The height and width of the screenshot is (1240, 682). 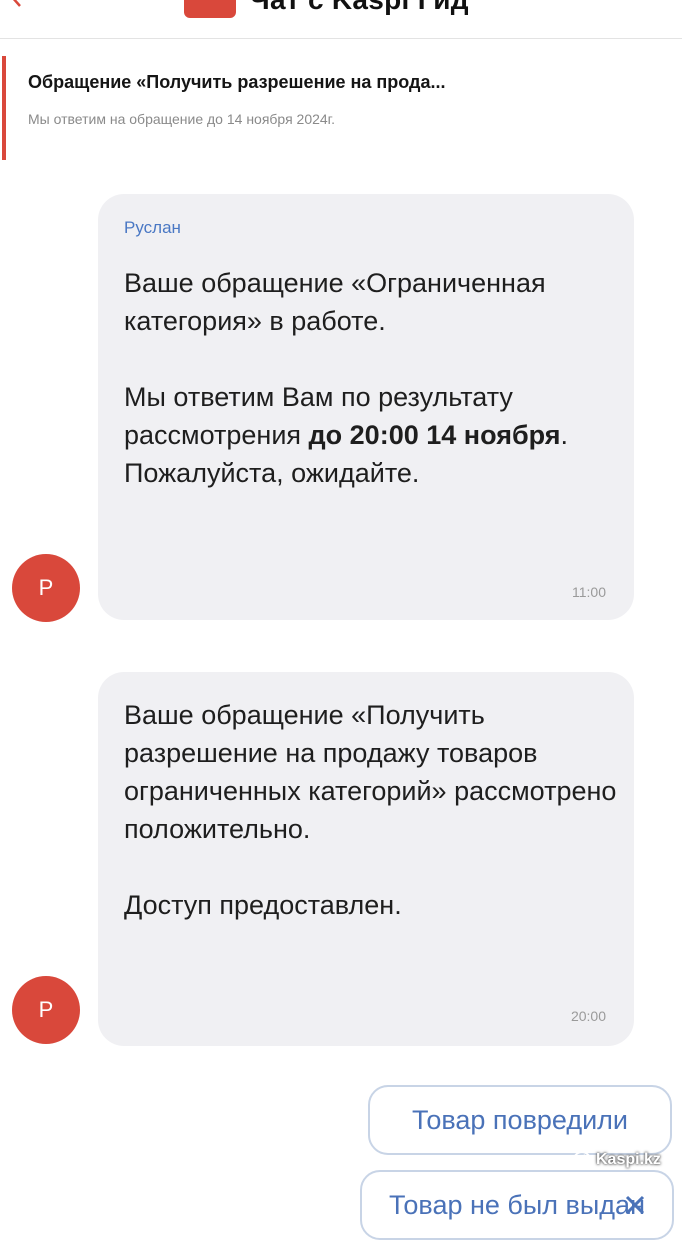 I want to click on quick-reply-button: Товар не был выдан, so click(x=517, y=1205).